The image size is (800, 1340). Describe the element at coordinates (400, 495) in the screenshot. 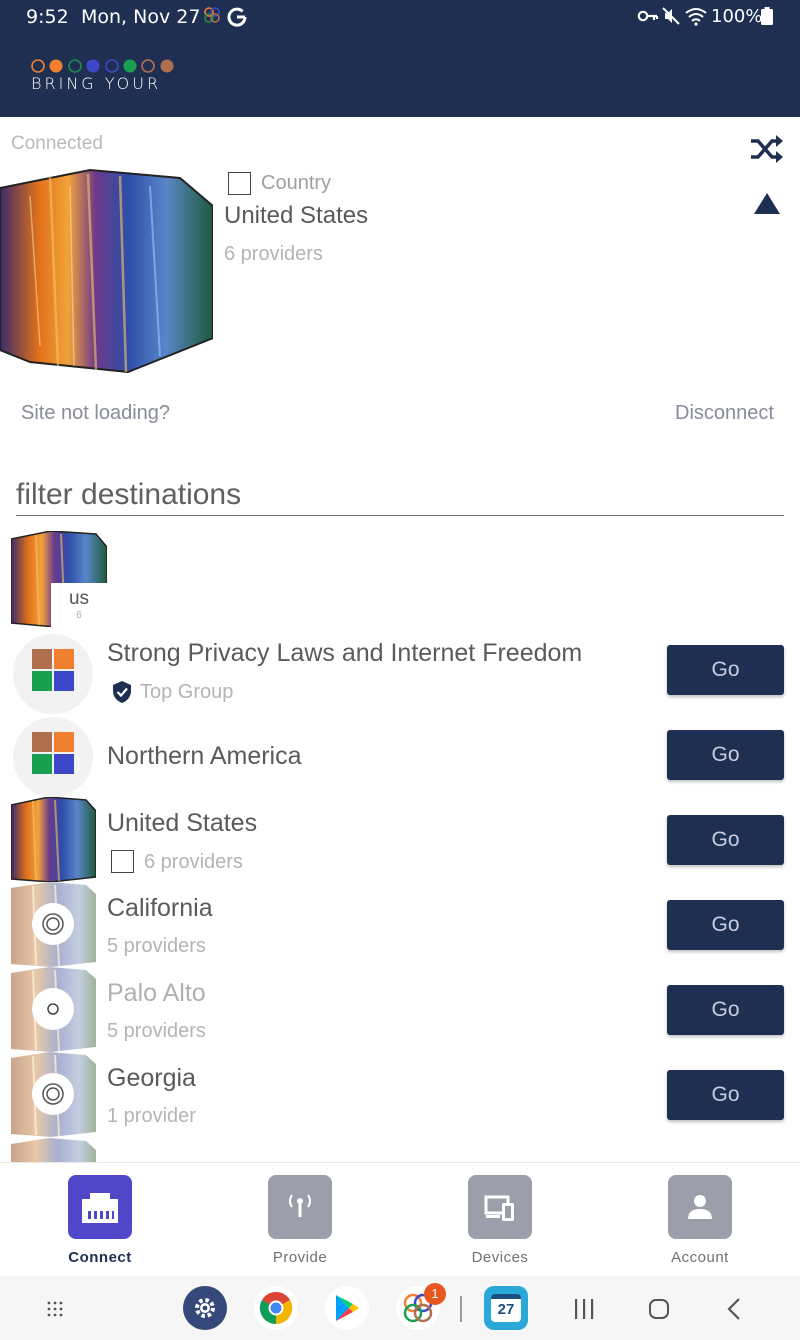

I see `filter-destinations-input` at that location.